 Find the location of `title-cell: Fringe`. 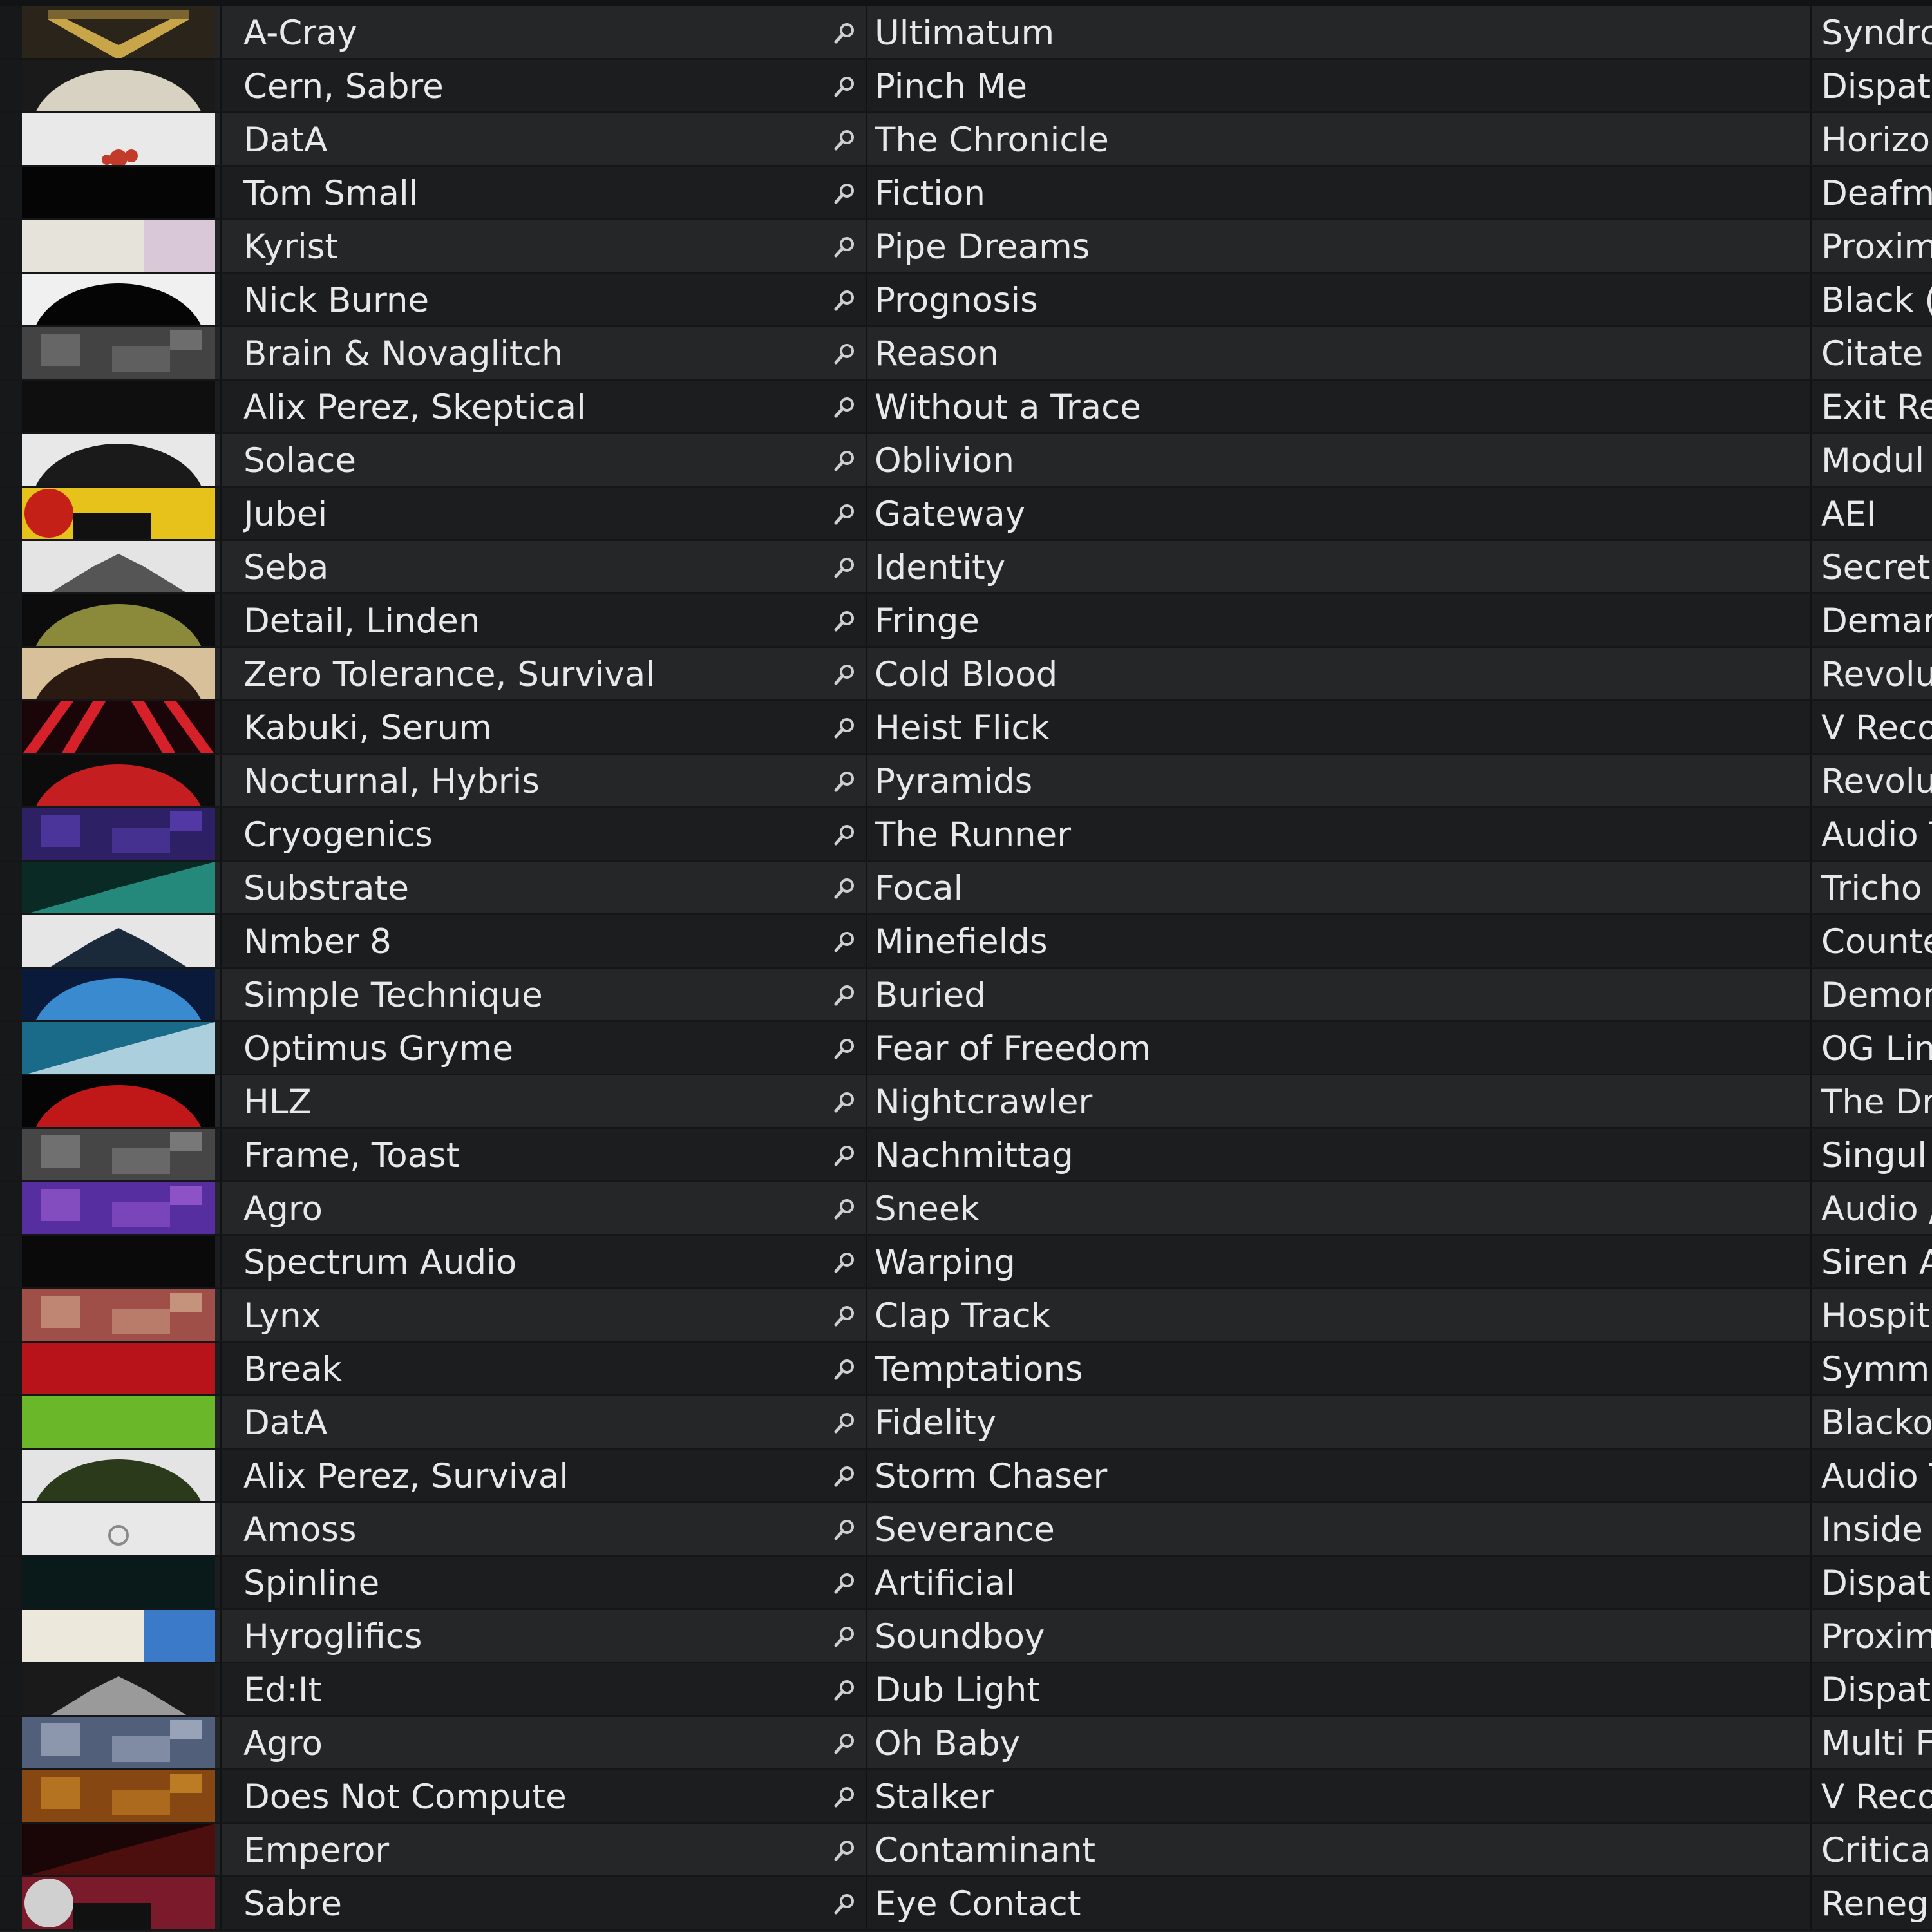

title-cell: Fringe is located at coordinates (1339, 621).